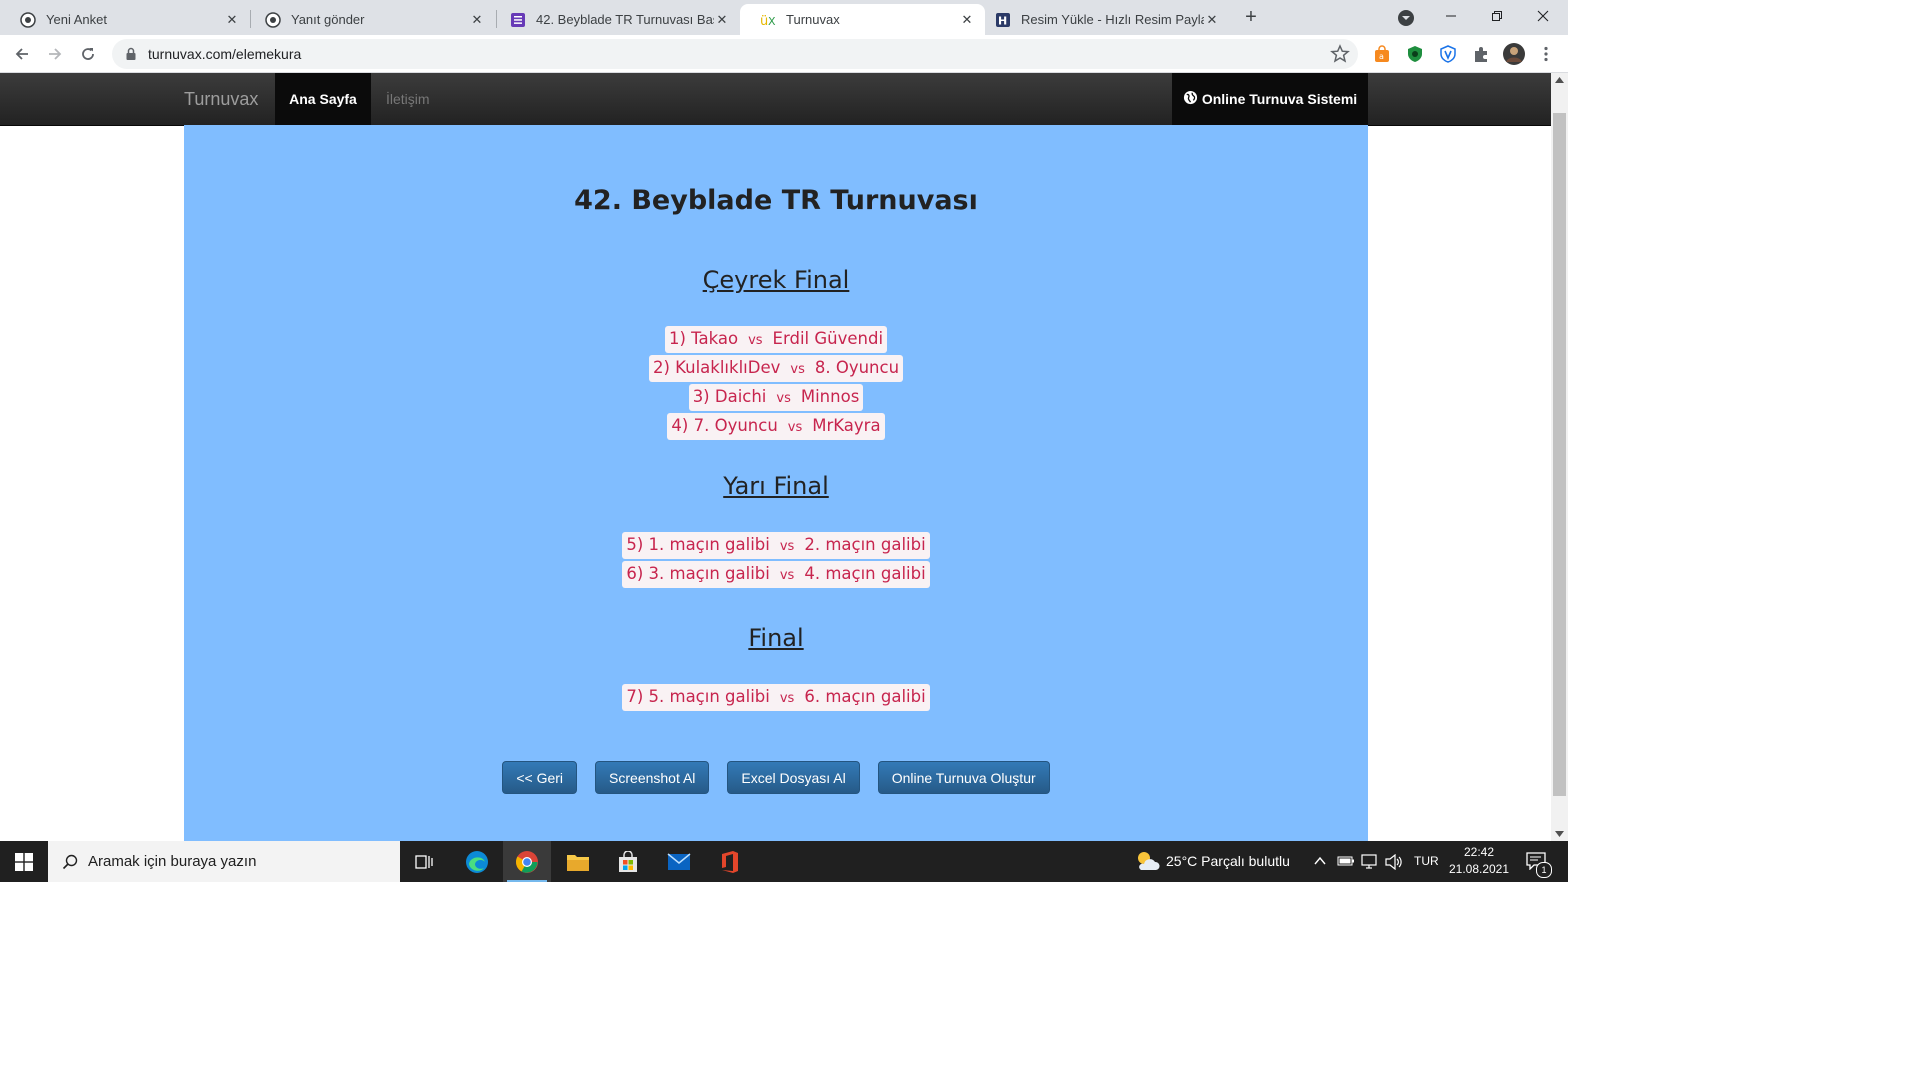 This screenshot has height=1080, width=1920. Describe the element at coordinates (76, 19) in the screenshot. I see `tab-title: Yeni Anket` at that location.